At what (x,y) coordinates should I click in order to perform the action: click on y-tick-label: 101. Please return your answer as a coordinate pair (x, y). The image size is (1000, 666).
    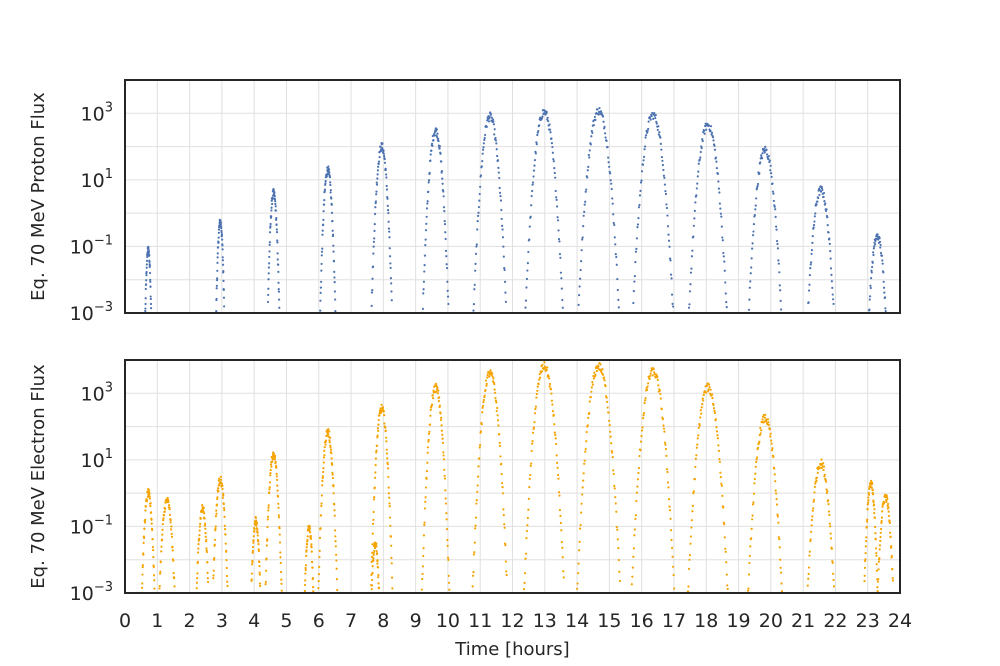
    Looking at the image, I should click on (97, 179).